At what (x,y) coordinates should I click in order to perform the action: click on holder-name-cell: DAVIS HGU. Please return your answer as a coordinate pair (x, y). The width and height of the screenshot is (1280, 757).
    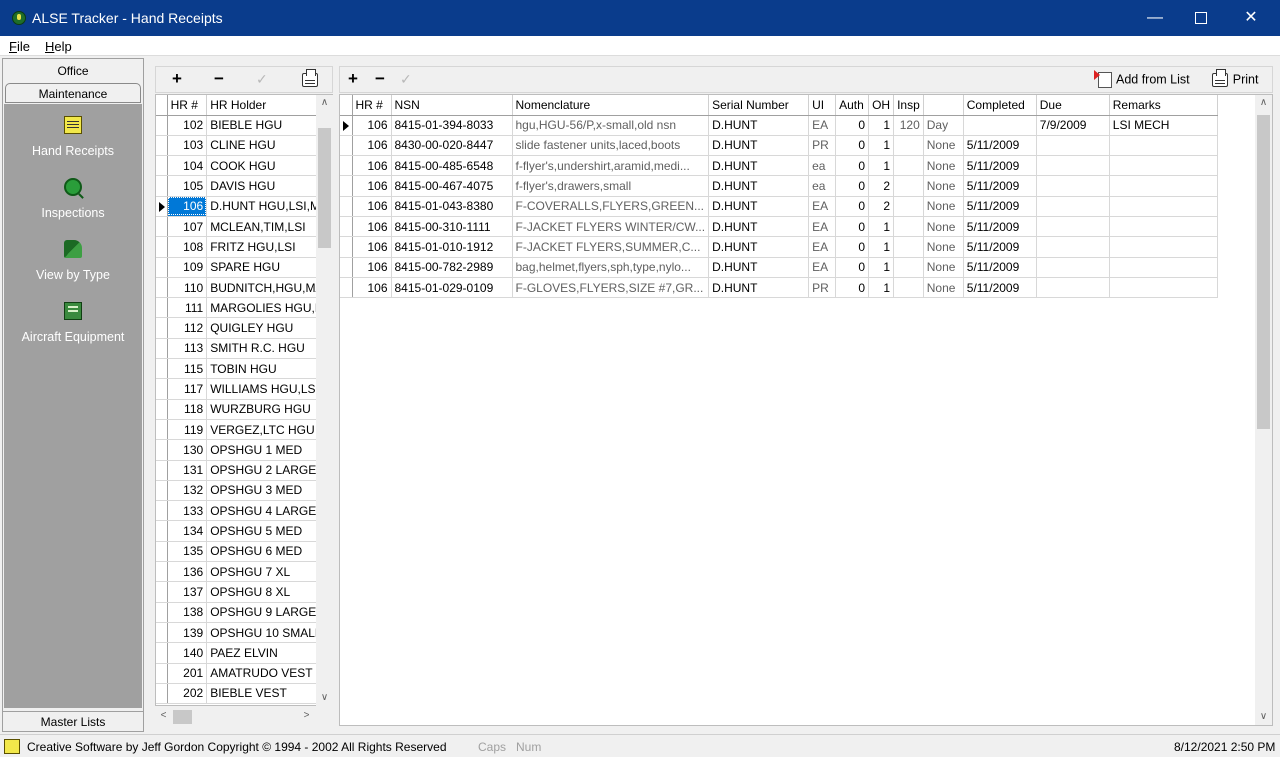
    Looking at the image, I should click on (269, 186).